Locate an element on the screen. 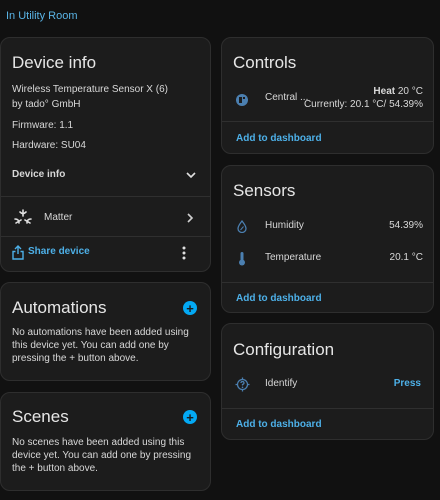 The height and width of the screenshot is (500, 440). matter-row: Matter is located at coordinates (105, 218).